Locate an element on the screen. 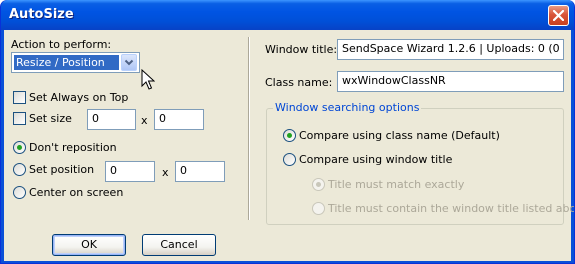 The height and width of the screenshot is (264, 575). column-divider is located at coordinates (249, 128).